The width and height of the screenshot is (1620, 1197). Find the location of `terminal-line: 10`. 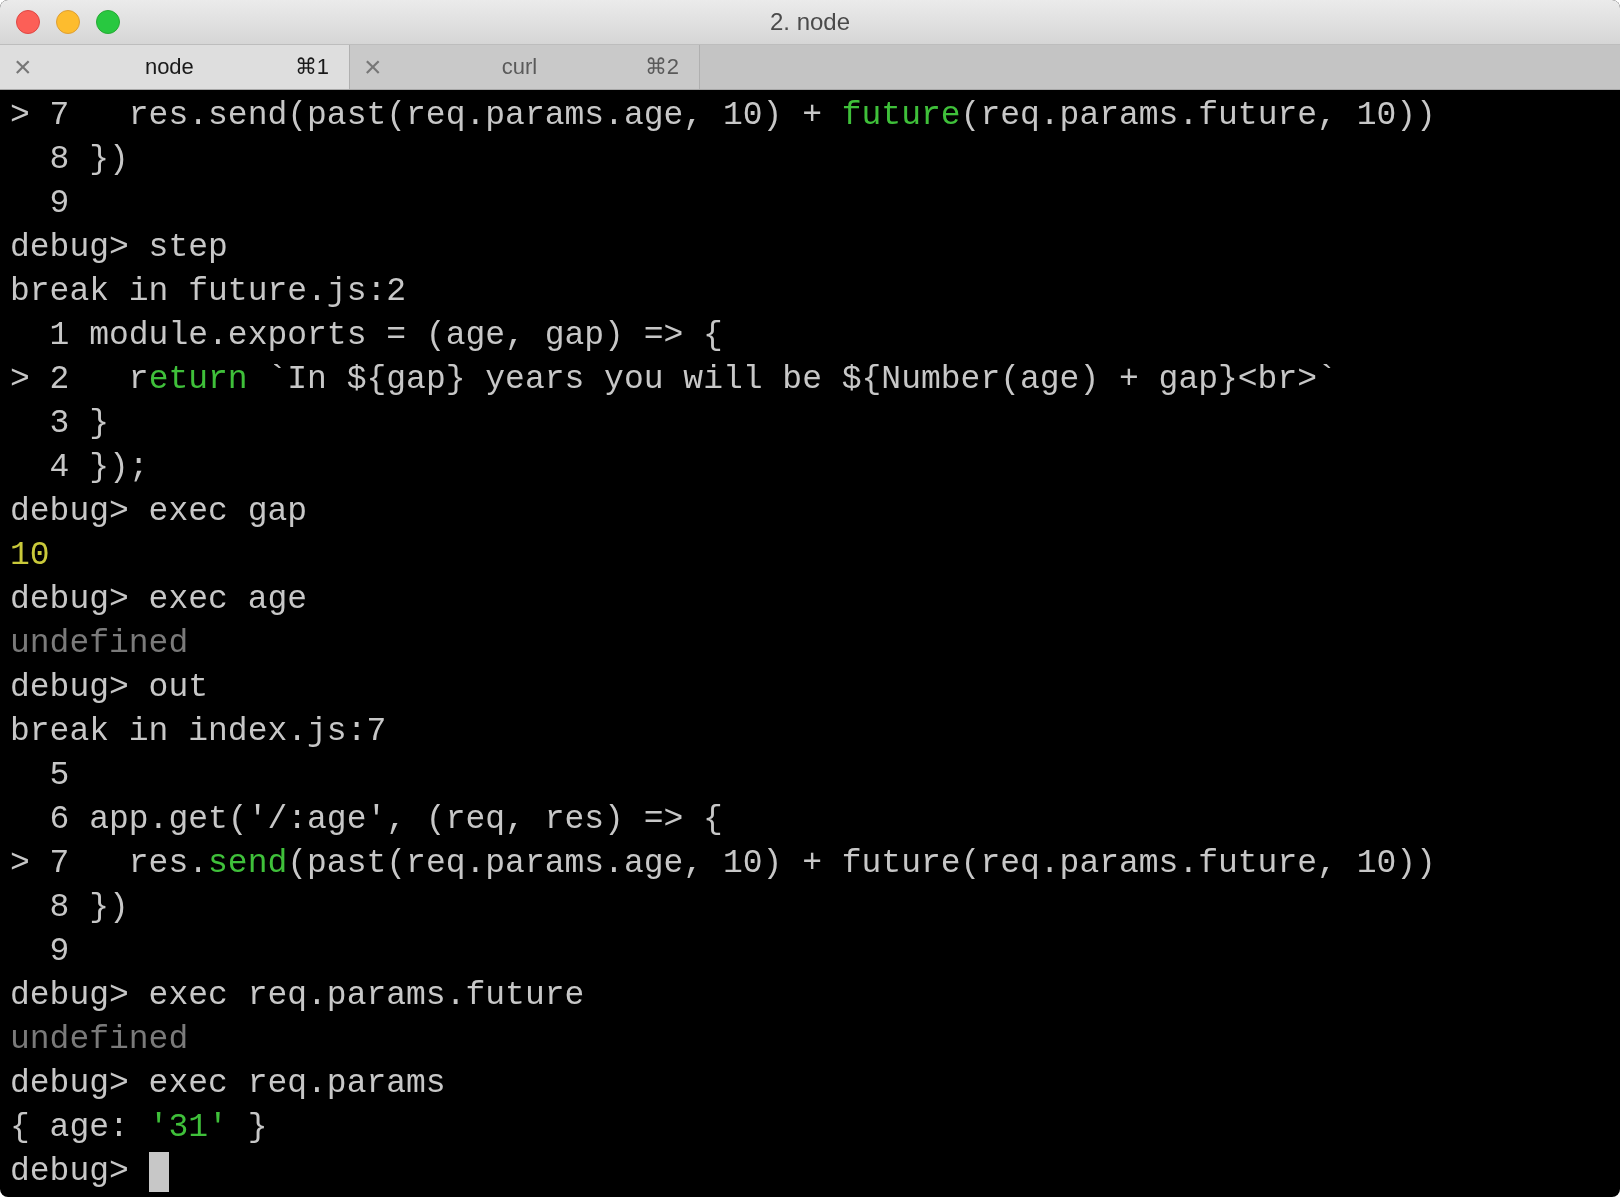

terminal-line: 10 is located at coordinates (30, 556).